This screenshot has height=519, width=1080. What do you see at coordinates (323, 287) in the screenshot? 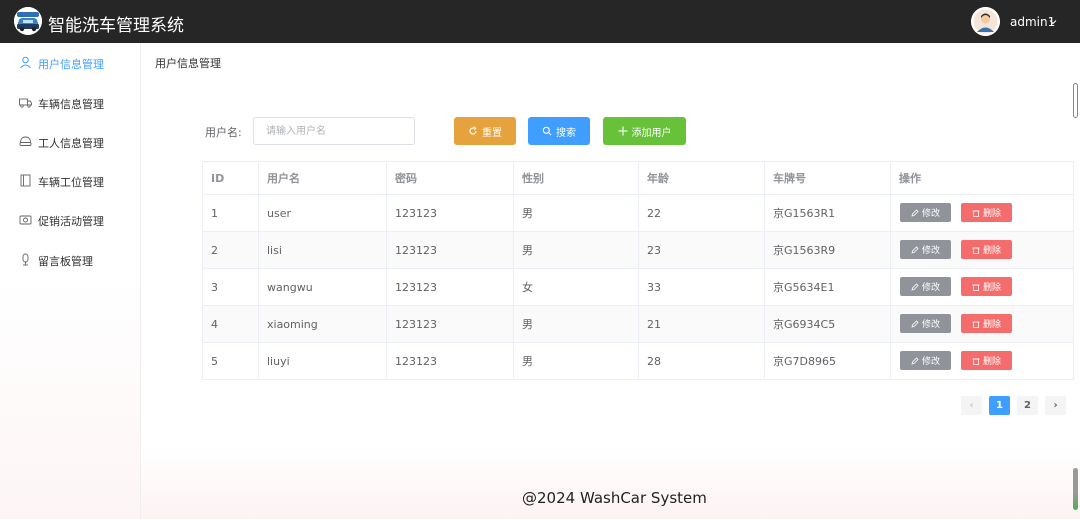
I see `cell-username: wangwu` at bounding box center [323, 287].